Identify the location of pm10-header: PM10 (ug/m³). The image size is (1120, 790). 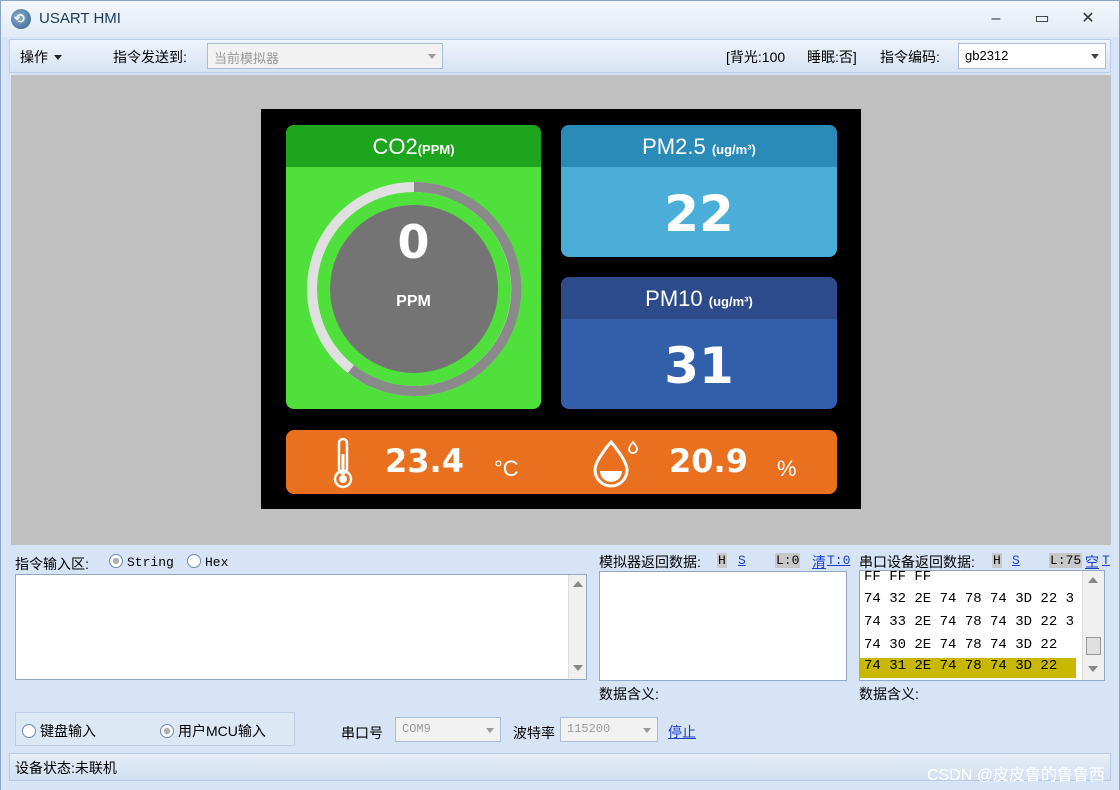
(699, 298).